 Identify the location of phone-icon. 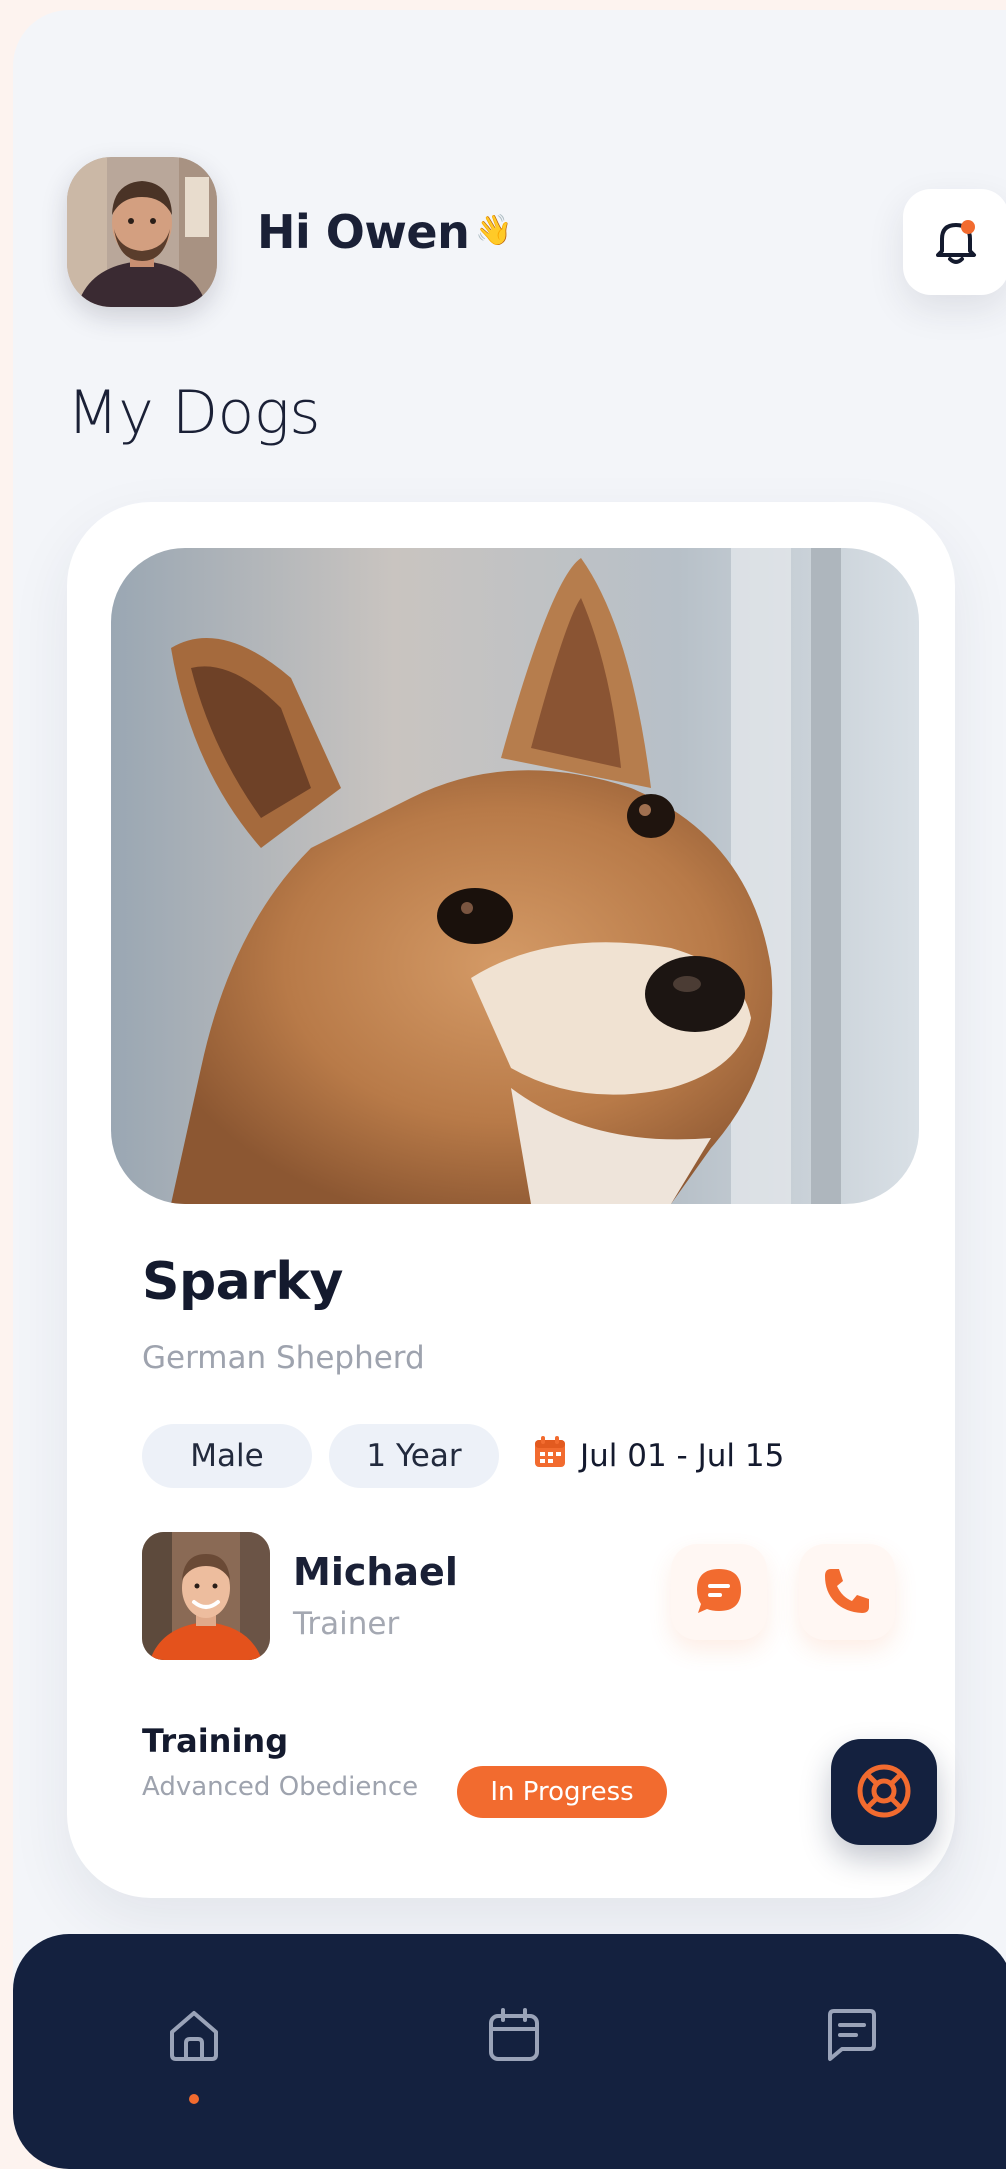
(847, 1592).